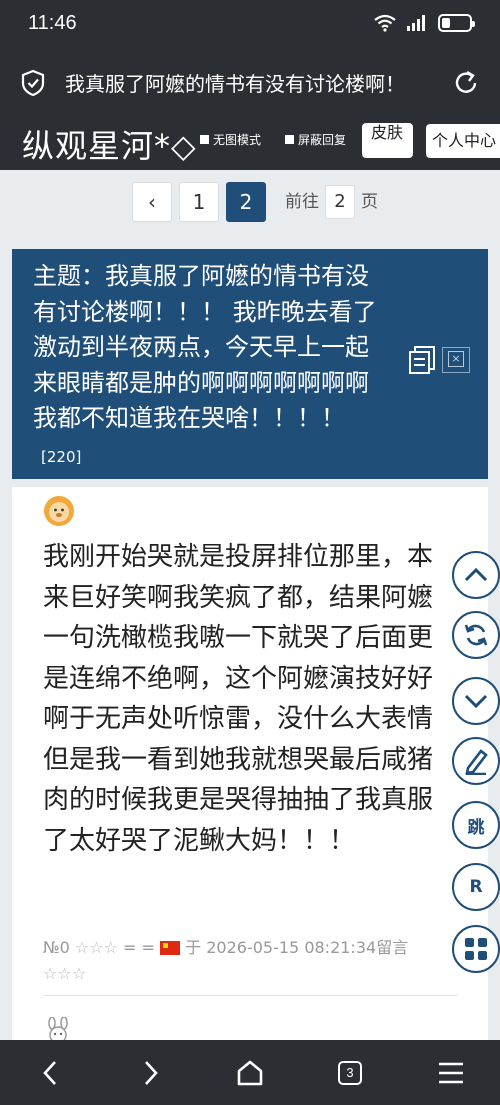 This screenshot has height=1105, width=500. I want to click on grid-icon, so click(476, 949).